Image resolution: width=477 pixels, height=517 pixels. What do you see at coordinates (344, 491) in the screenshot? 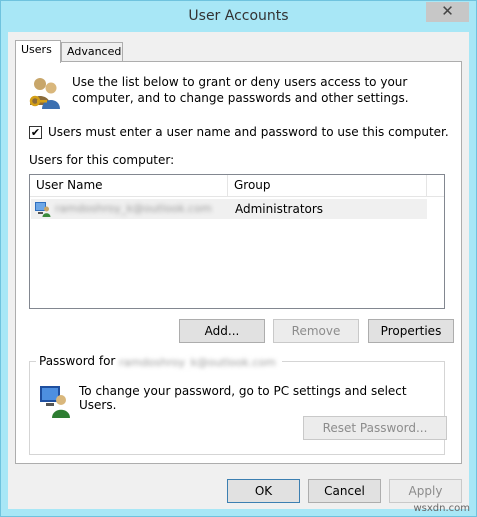
I see `cancel-button: Cancel` at bounding box center [344, 491].